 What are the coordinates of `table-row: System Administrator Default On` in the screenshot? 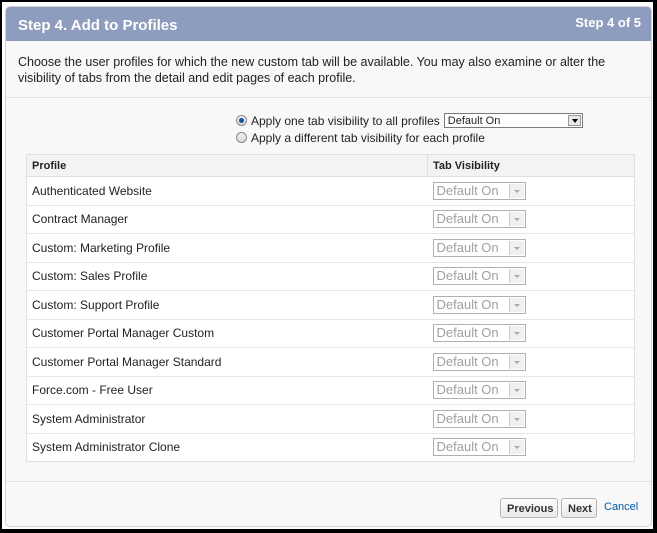 It's located at (330, 419).